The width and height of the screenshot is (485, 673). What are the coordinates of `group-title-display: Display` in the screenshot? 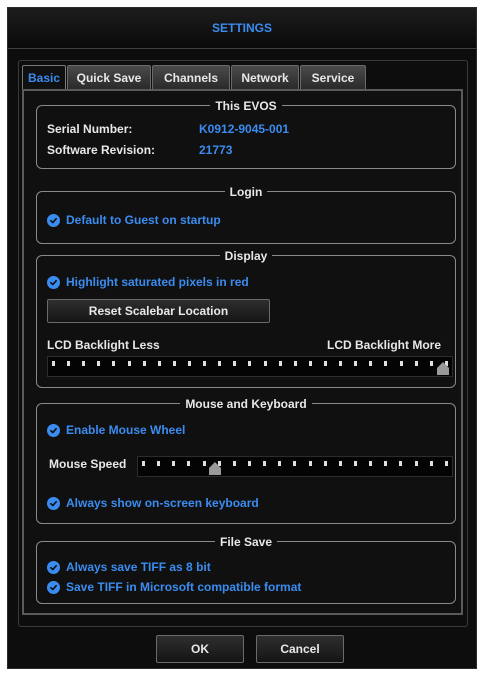 It's located at (246, 256).